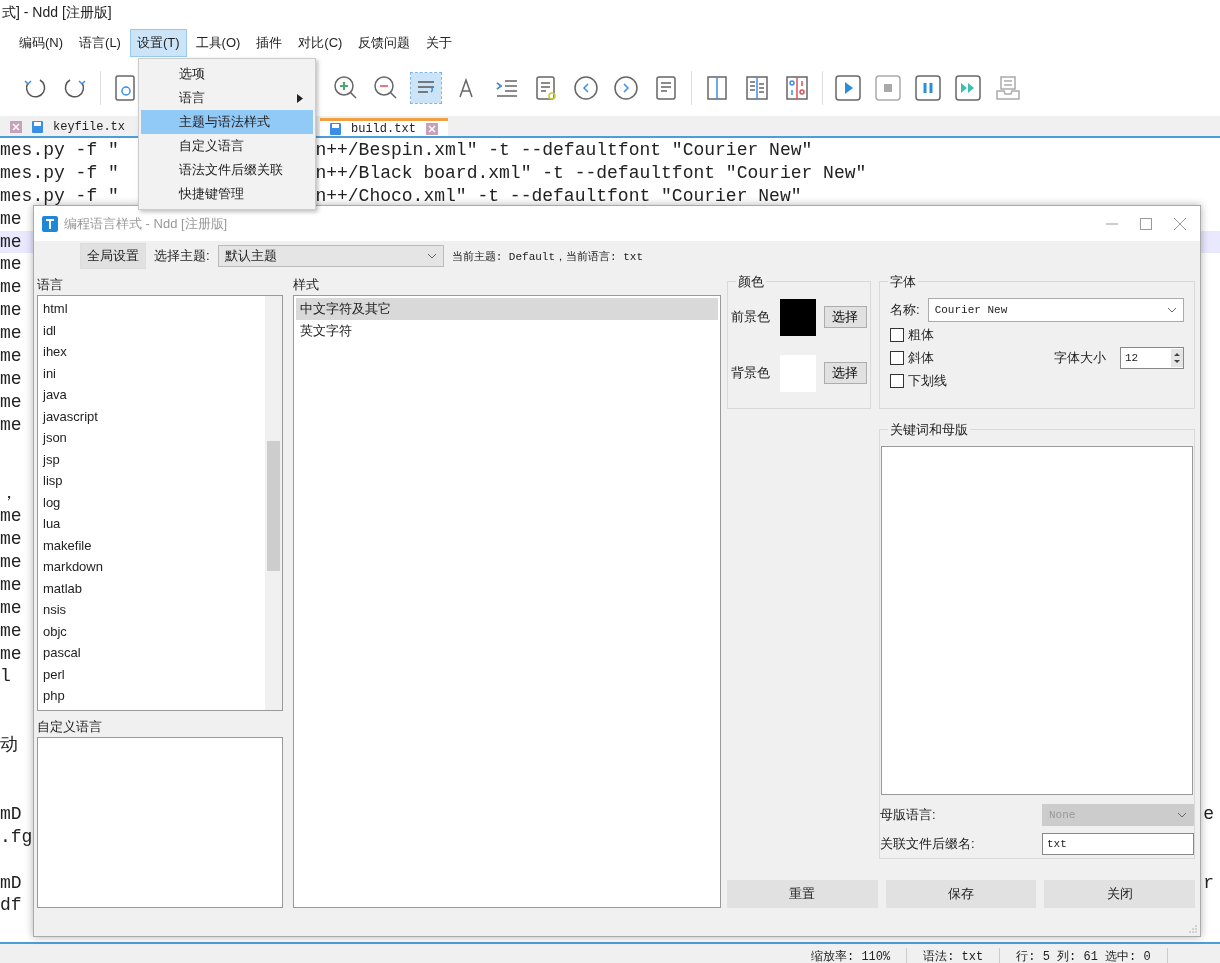 The width and height of the screenshot is (1220, 963). What do you see at coordinates (57, 13) in the screenshot?
I see `window-title: 式] - Ndd [注册版]` at bounding box center [57, 13].